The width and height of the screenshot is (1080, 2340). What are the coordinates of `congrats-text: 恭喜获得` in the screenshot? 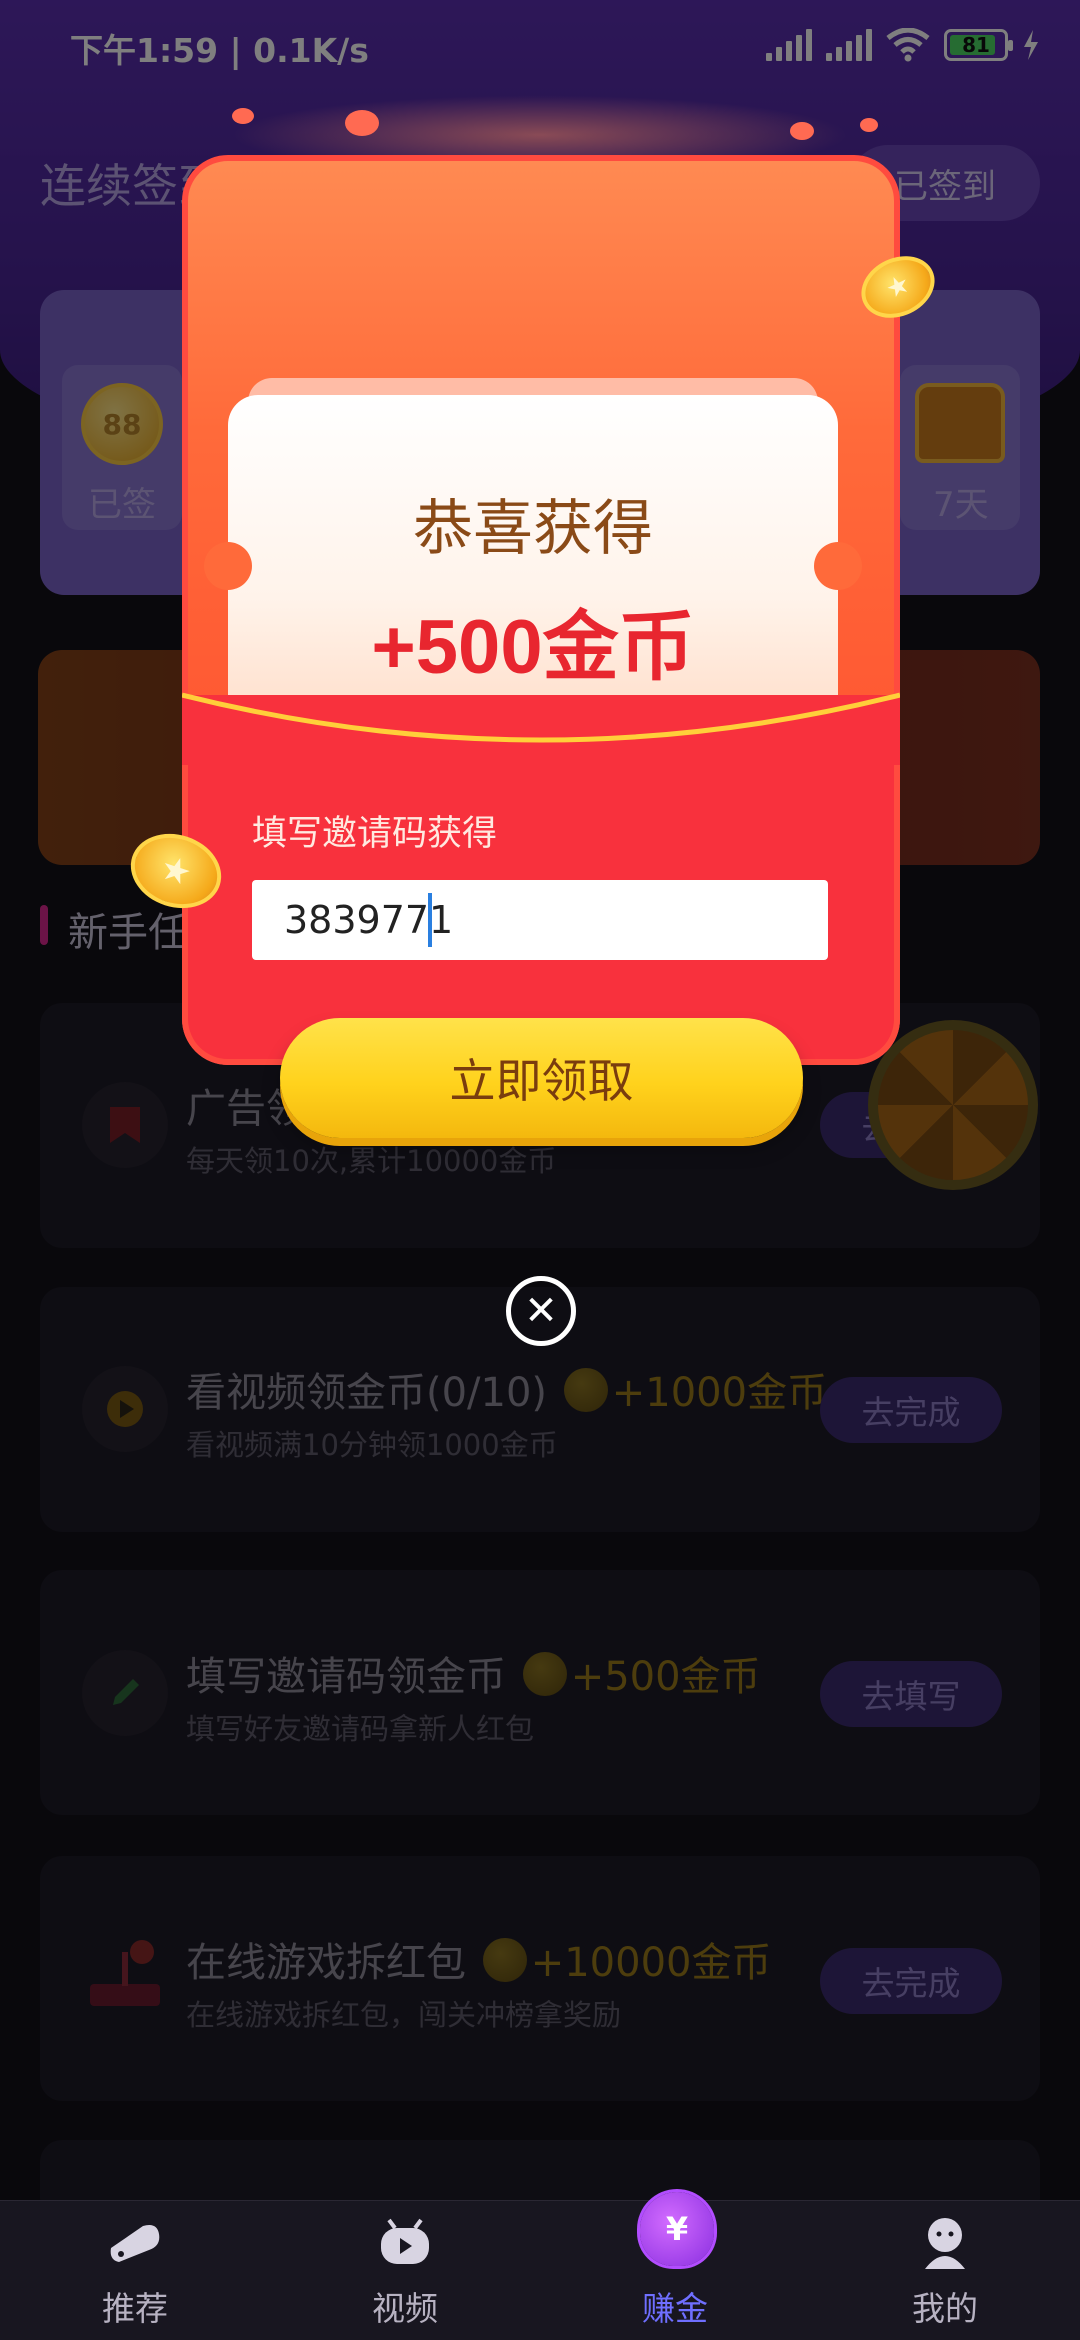 It's located at (533, 529).